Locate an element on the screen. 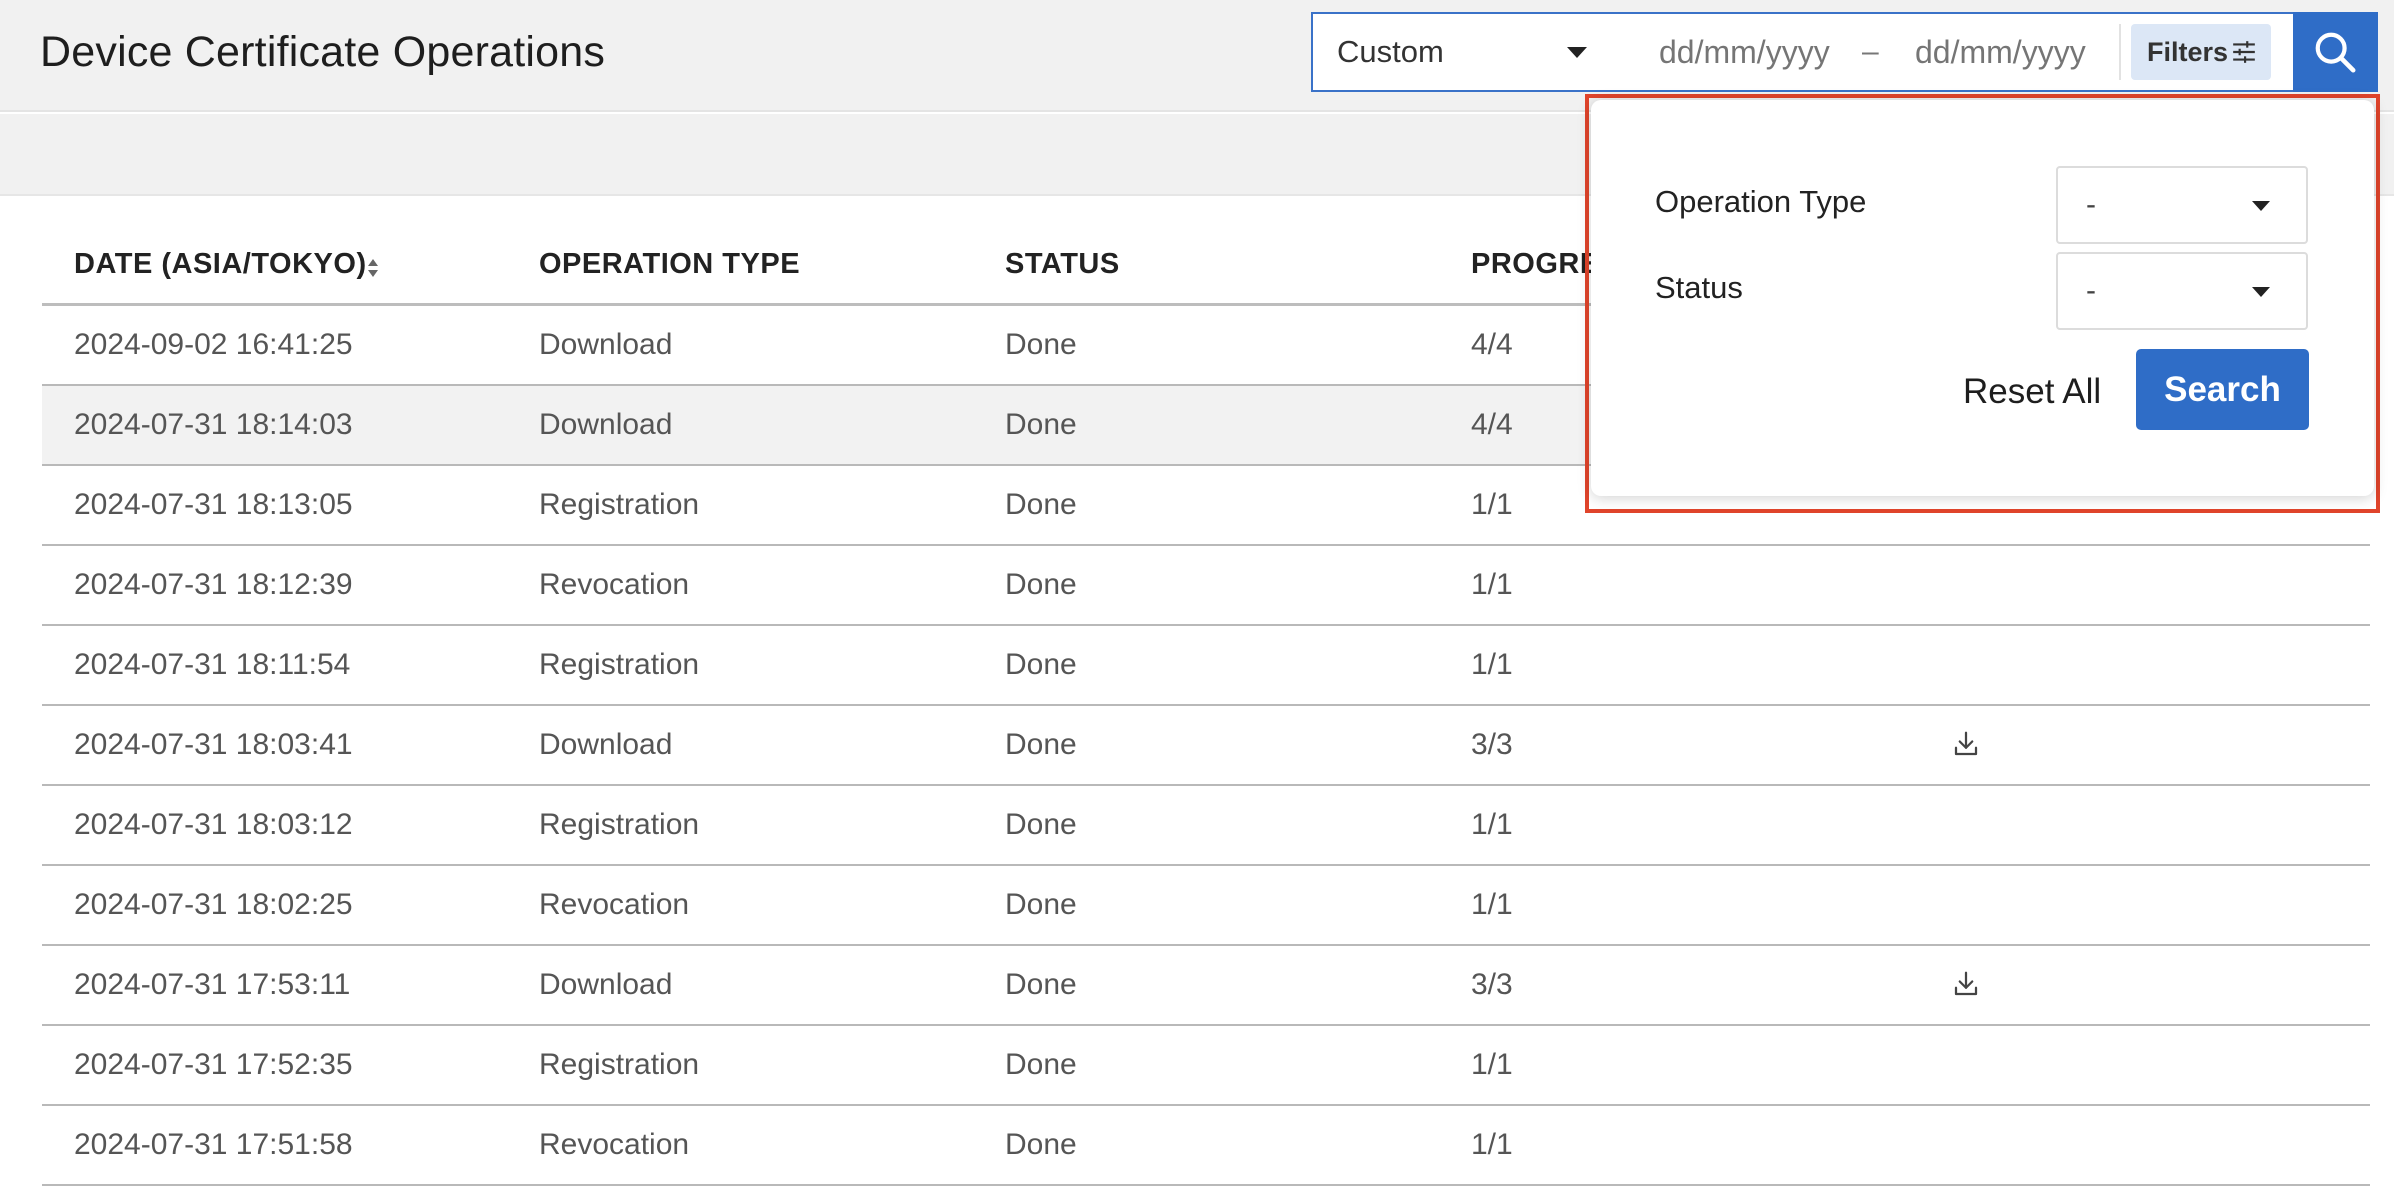 Image resolution: width=2394 pixels, height=1198 pixels. table-row: 2024-07-31 18:03:41 Download Done 3/3 is located at coordinates (1206, 746).